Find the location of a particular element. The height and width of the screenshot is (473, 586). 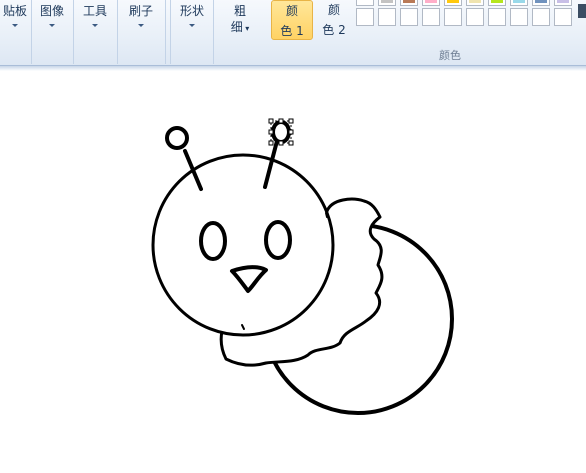

size-label-top: 粗 is located at coordinates (239, 11).